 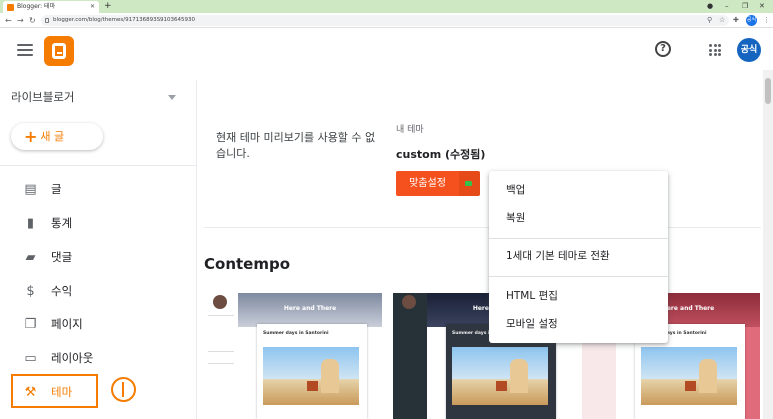 I want to click on account-avatar: 공식, so click(x=749, y=50).